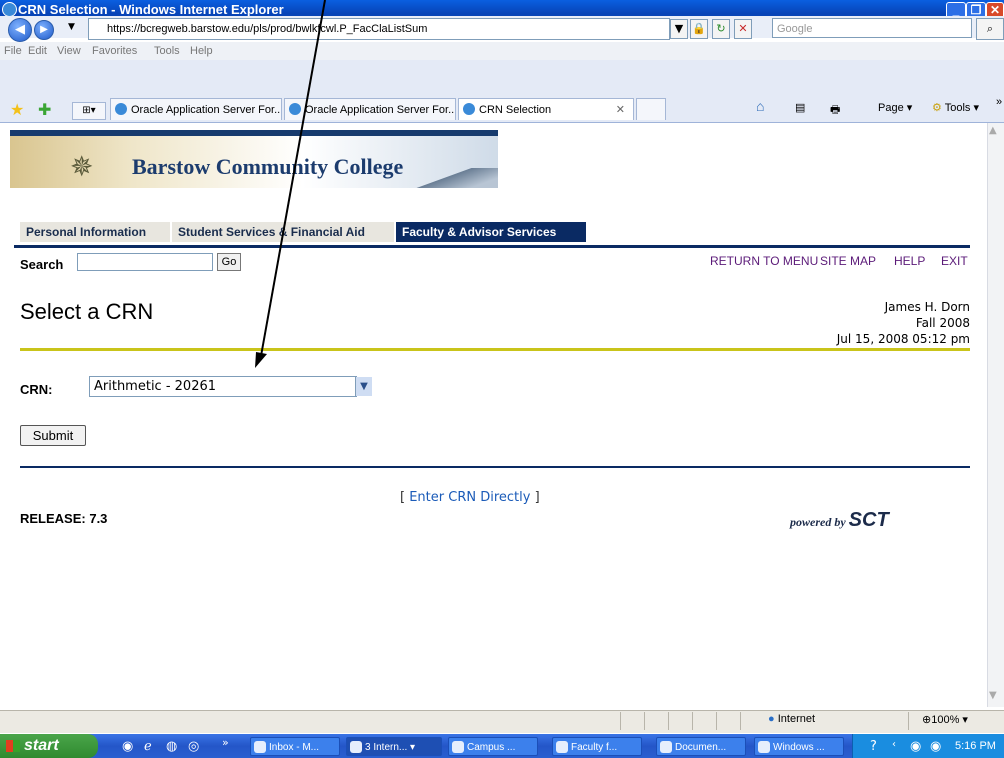  Describe the element at coordinates (95, 232) in the screenshot. I see `tab-personal-information: Personal Information` at that location.